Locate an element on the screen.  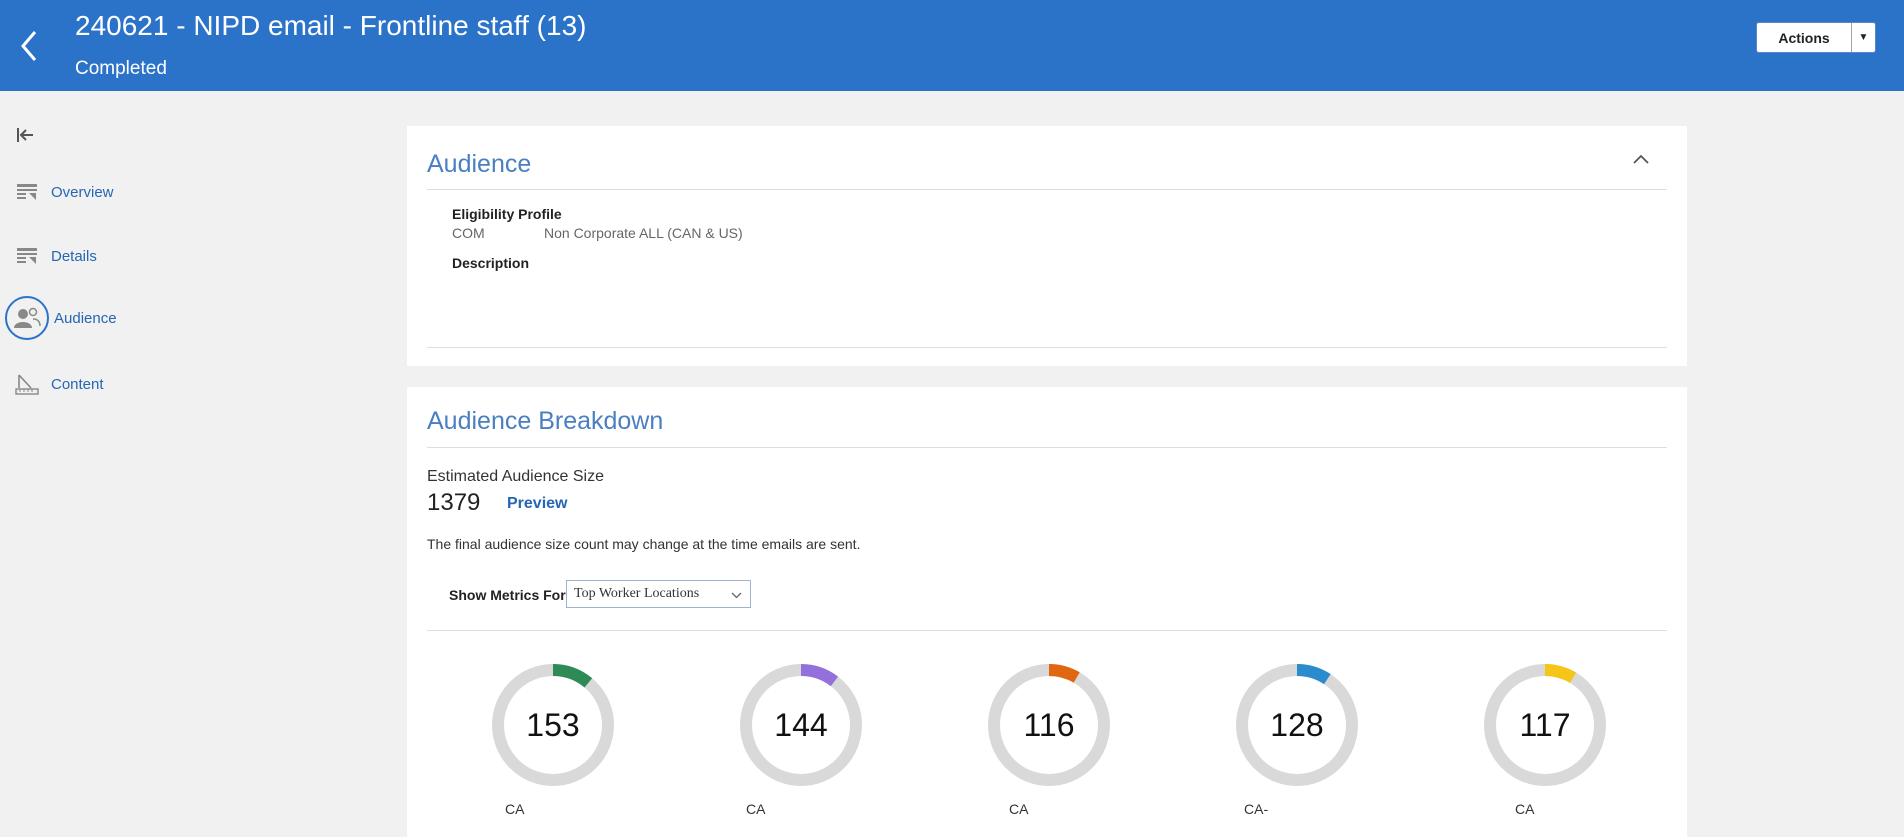
content-icon is located at coordinates (27, 384).